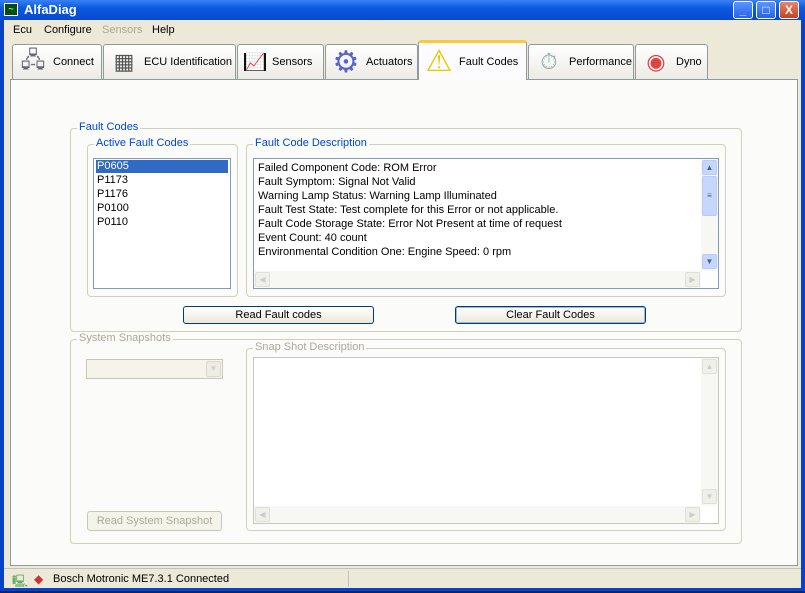  I want to click on list-item: P0605, so click(162, 166).